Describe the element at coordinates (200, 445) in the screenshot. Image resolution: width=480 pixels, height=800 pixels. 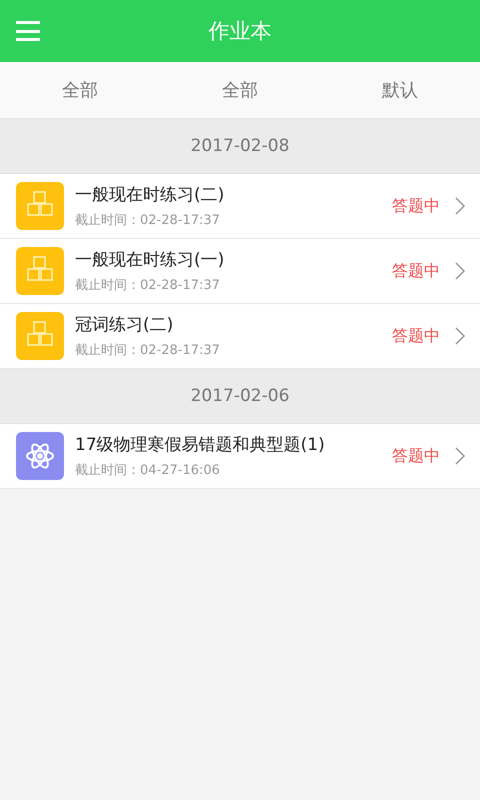
I see `task-title: 17级物理寒假易错题和典型题(1)` at that location.